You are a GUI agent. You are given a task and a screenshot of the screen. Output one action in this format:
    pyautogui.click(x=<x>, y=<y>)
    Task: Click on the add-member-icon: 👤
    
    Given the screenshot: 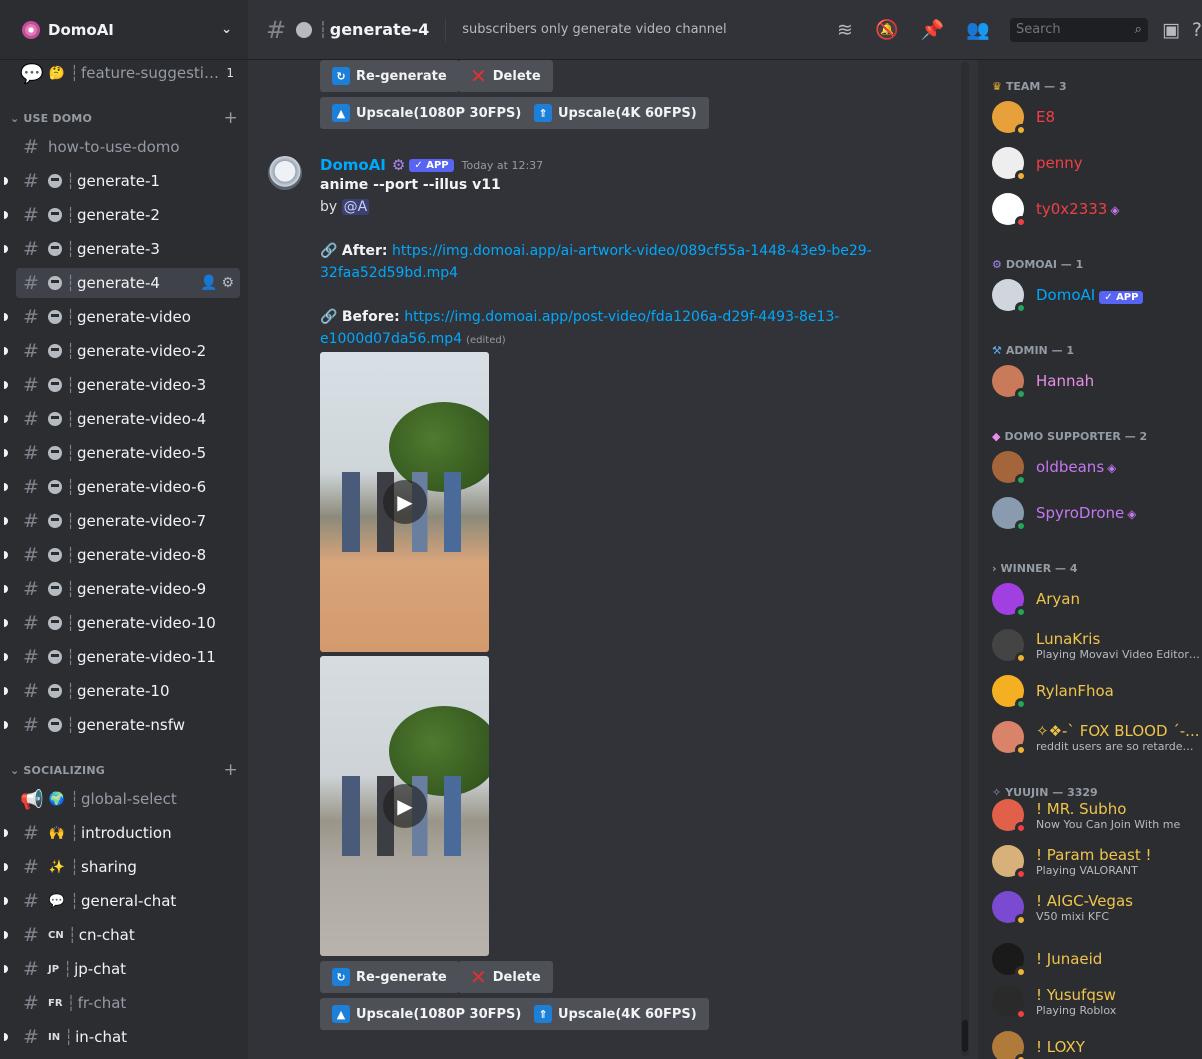 What is the action you would take?
    pyautogui.click(x=208, y=283)
    